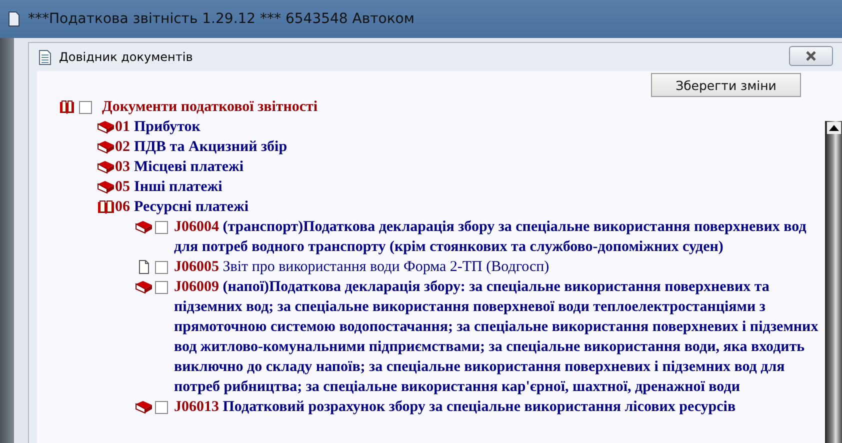 The image size is (842, 443). Describe the element at coordinates (221, 19) in the screenshot. I see `window-title: ***Податкова звітність 1.29.12 *** 6543548 Автоком` at that location.